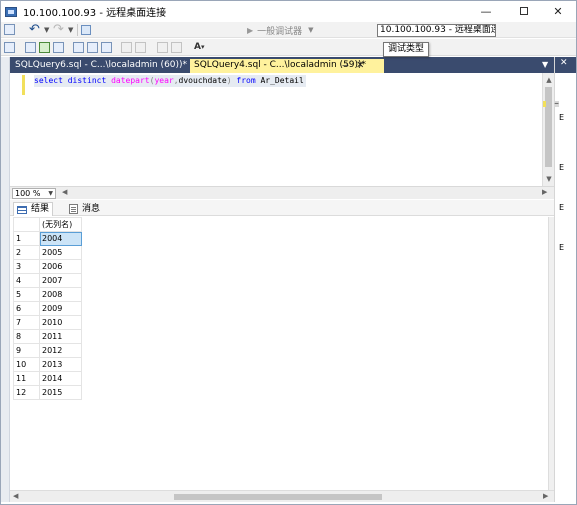  Describe the element at coordinates (26, 336) in the screenshot. I see `row-number: 8` at that location.